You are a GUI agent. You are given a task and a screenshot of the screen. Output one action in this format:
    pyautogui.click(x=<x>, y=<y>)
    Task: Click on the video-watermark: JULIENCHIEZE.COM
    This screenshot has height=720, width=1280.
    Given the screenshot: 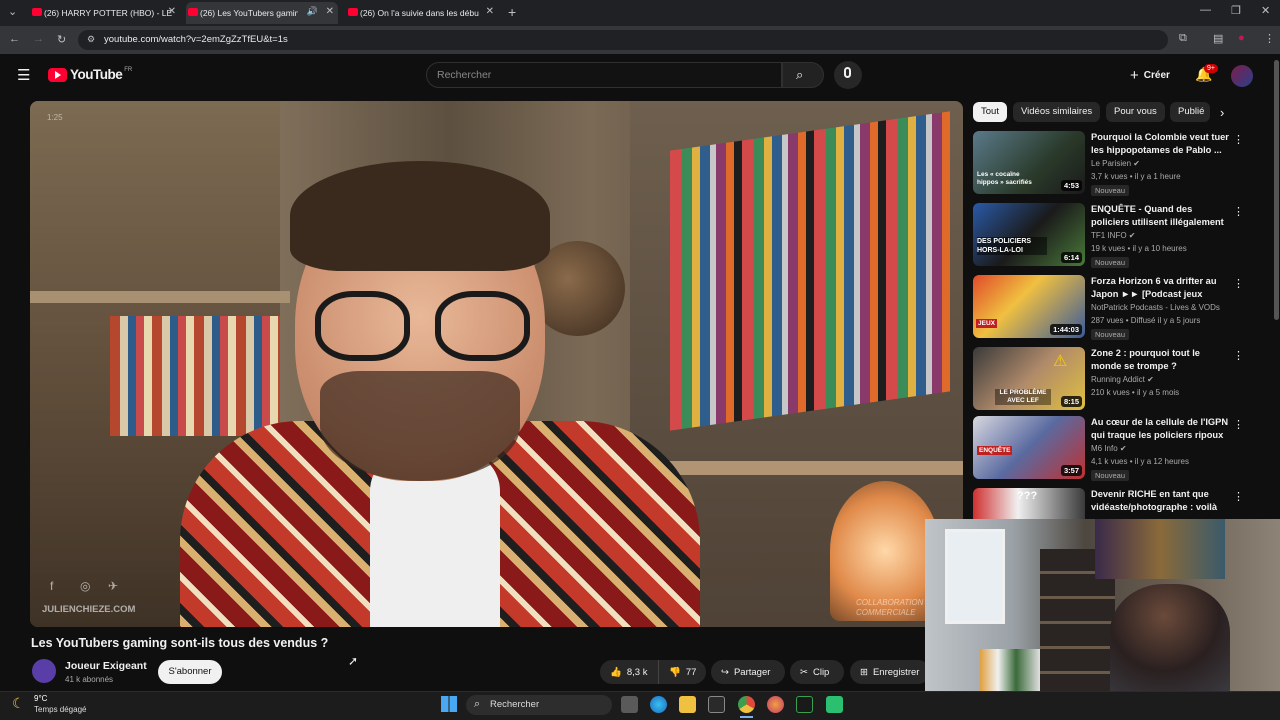 What is the action you would take?
    pyautogui.click(x=89, y=609)
    